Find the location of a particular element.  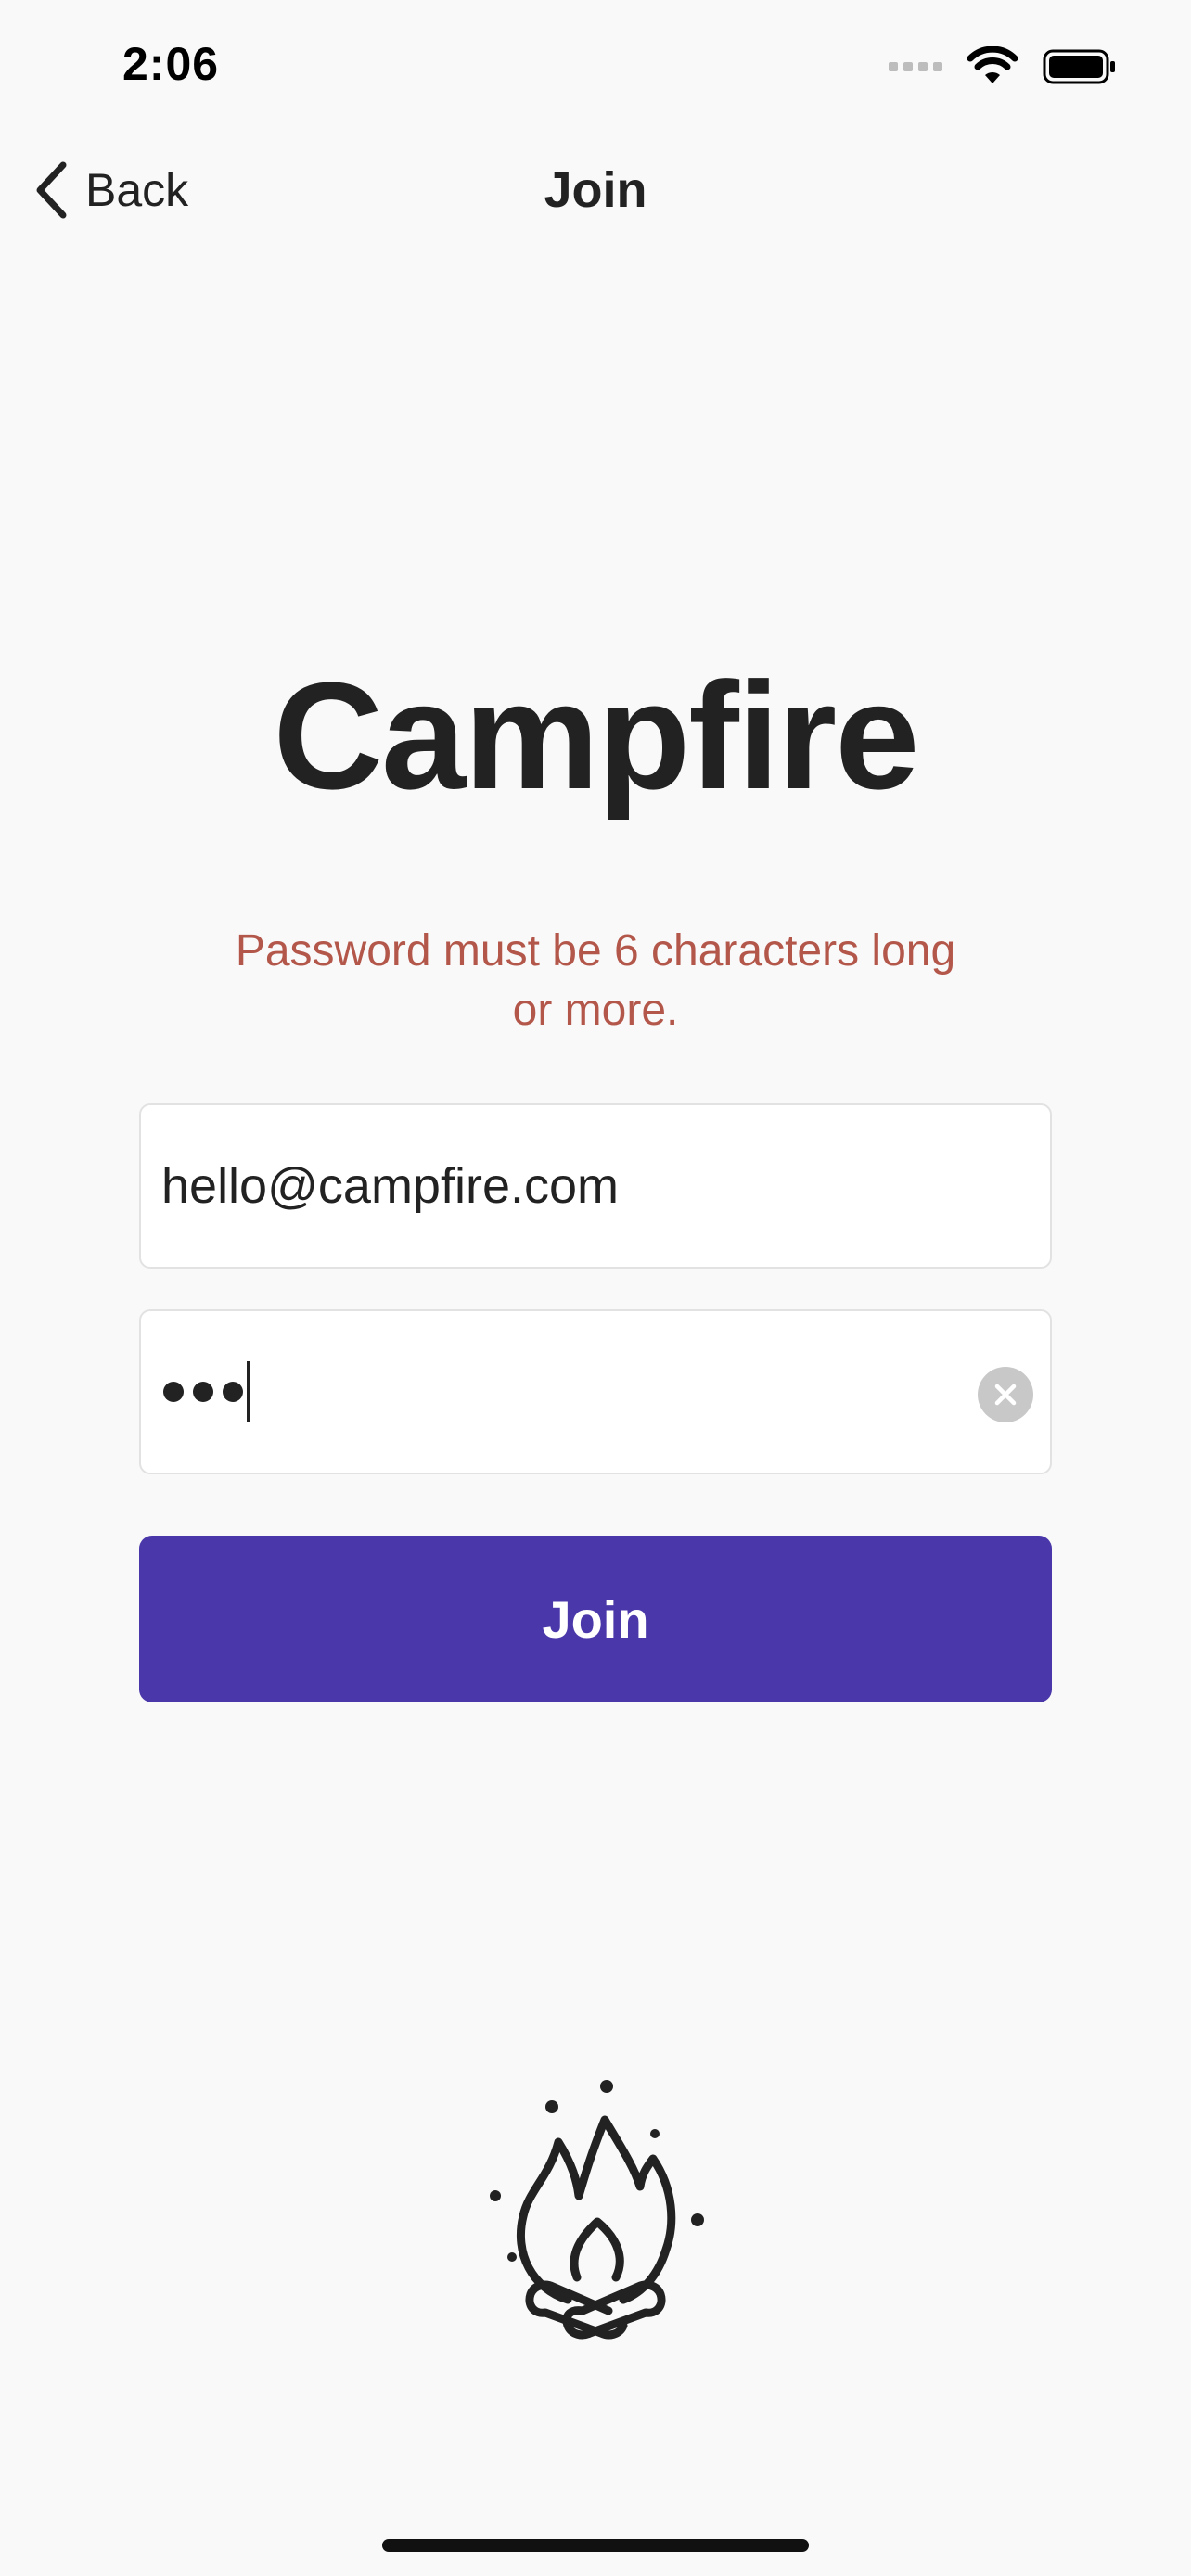

clear-password-button is located at coordinates (1006, 1394).